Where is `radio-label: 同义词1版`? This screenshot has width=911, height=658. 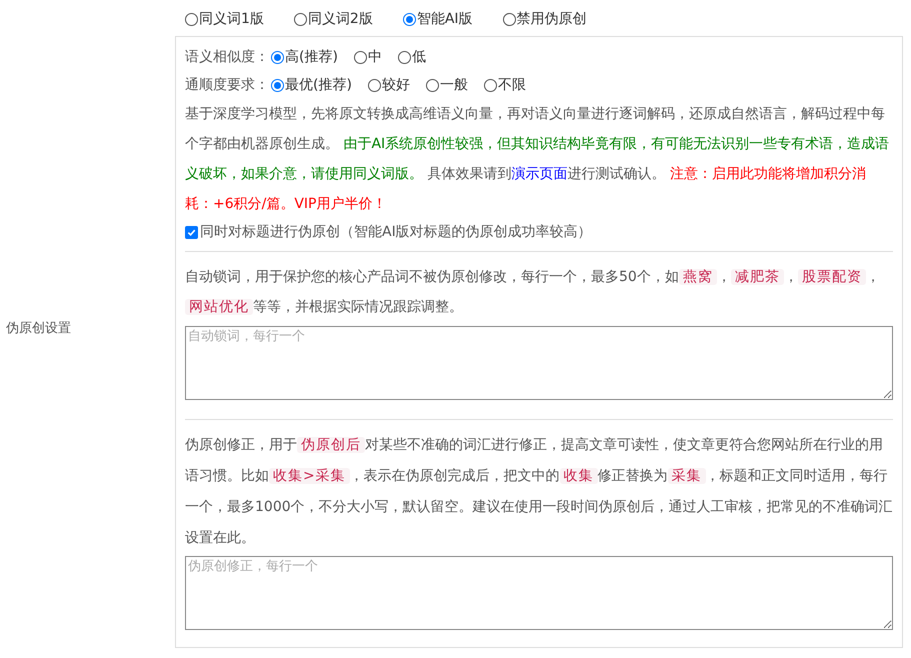 radio-label: 同义词1版 is located at coordinates (231, 19).